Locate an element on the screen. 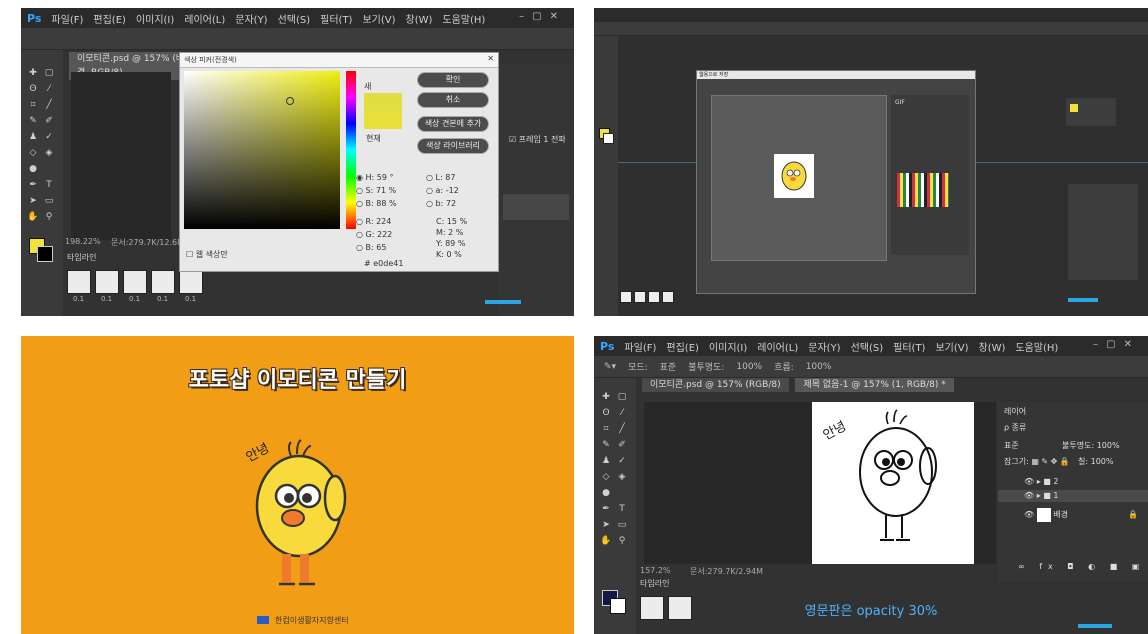  lab-value: 72 is located at coordinates (451, 203).